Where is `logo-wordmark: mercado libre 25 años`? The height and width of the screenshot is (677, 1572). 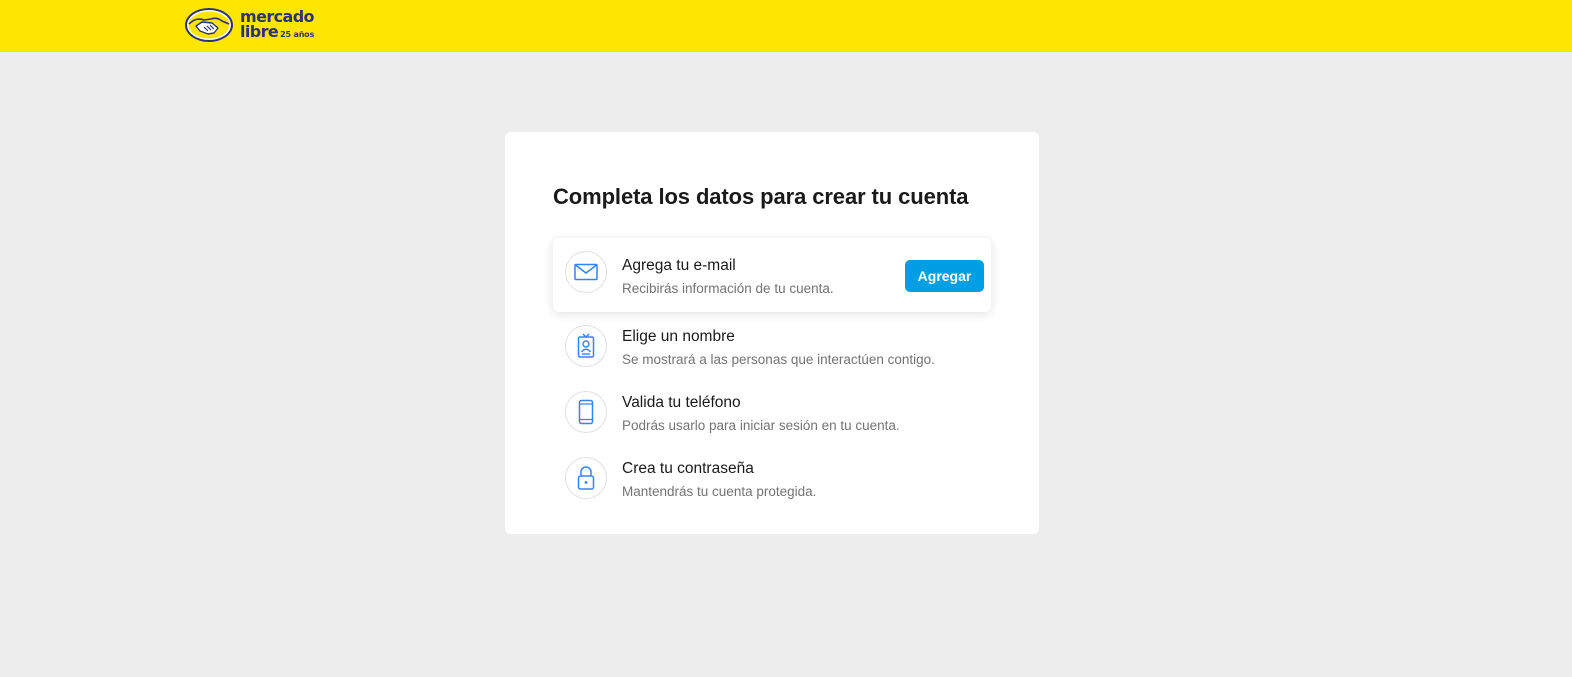
logo-wordmark: mercado libre 25 años is located at coordinates (277, 25).